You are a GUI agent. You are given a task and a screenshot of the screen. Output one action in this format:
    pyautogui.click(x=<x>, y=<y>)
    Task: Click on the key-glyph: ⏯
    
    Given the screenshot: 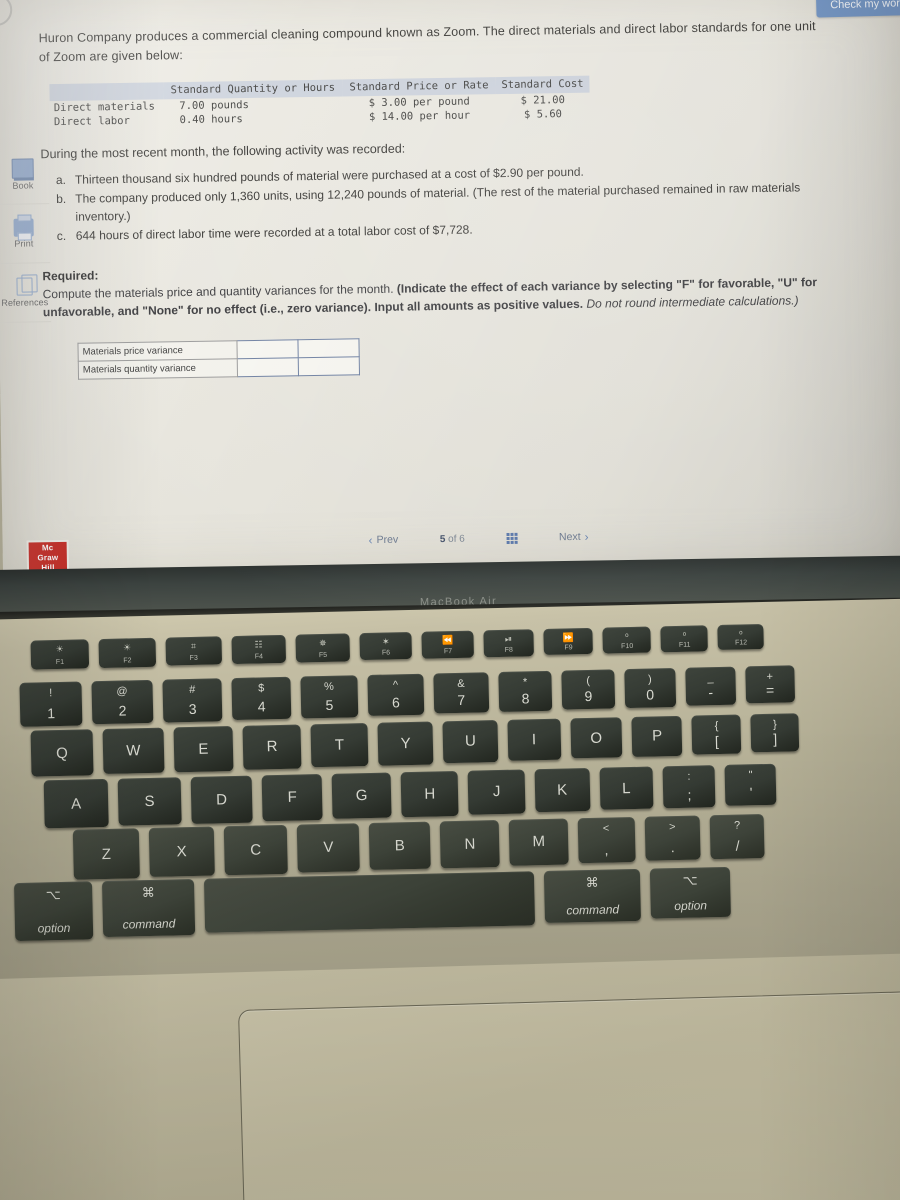 What is the action you would take?
    pyautogui.click(x=508, y=638)
    